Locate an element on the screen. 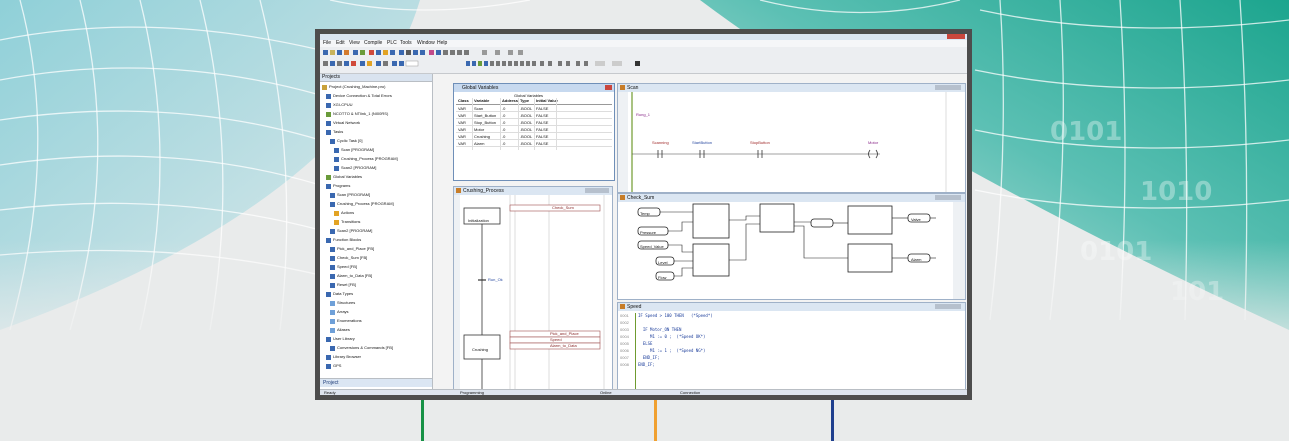  tree-item: Cyclic Task [0] is located at coordinates (346, 141).